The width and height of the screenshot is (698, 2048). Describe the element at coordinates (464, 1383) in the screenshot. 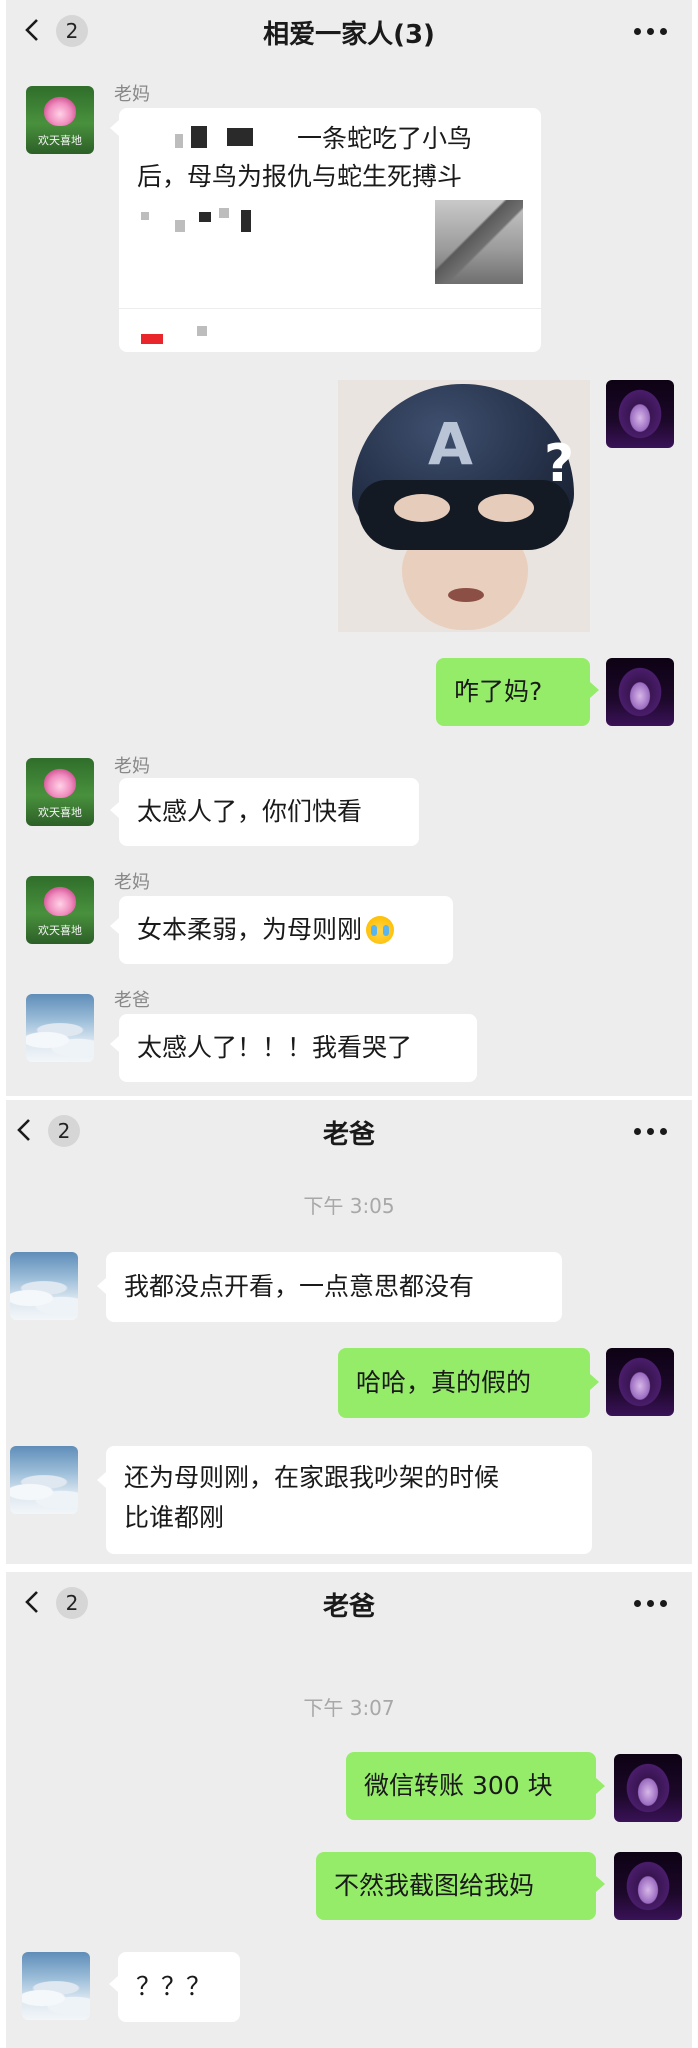

I see `message-bubble-sent: 哈哈，真的假的` at that location.